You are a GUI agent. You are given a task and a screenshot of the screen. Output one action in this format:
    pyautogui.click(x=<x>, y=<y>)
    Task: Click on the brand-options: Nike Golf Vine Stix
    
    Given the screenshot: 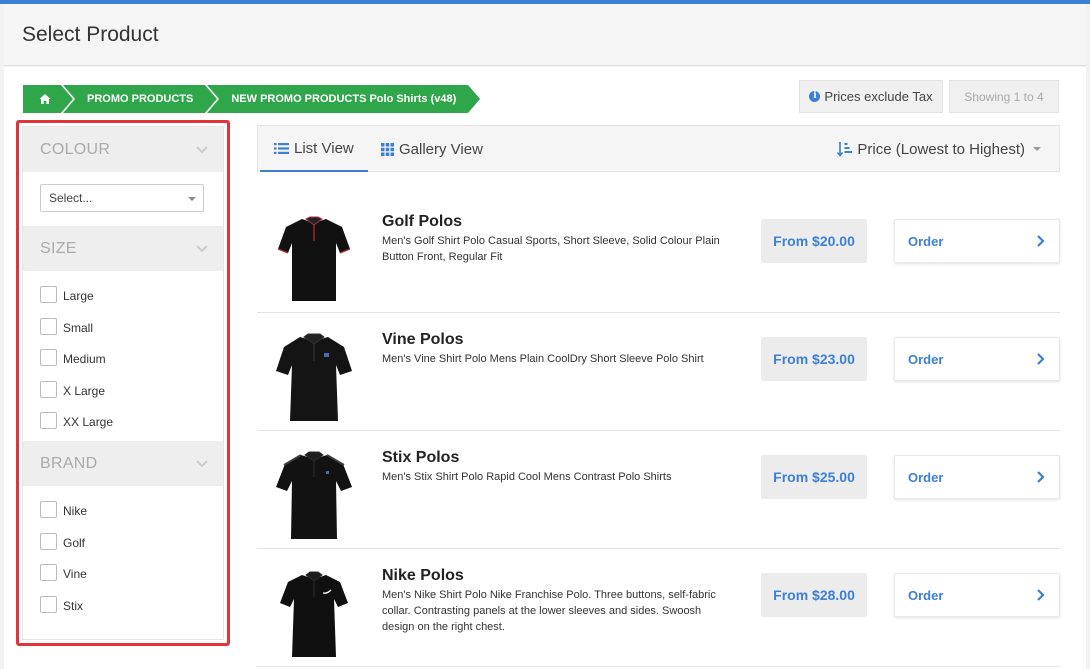 What is the action you would take?
    pyautogui.click(x=123, y=555)
    